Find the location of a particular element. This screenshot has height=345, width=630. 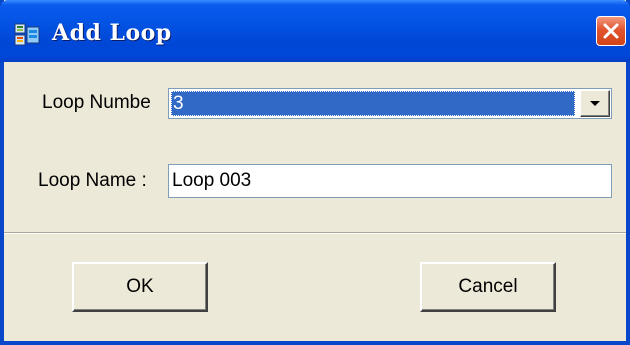

dropdown-arrow-button is located at coordinates (595, 103).